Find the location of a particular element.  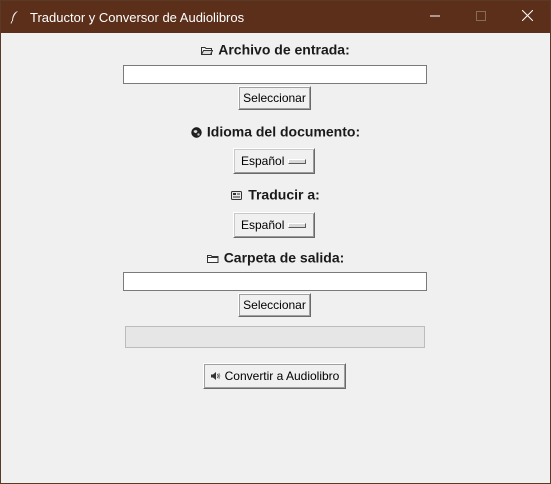

output-folder-field is located at coordinates (275, 281).